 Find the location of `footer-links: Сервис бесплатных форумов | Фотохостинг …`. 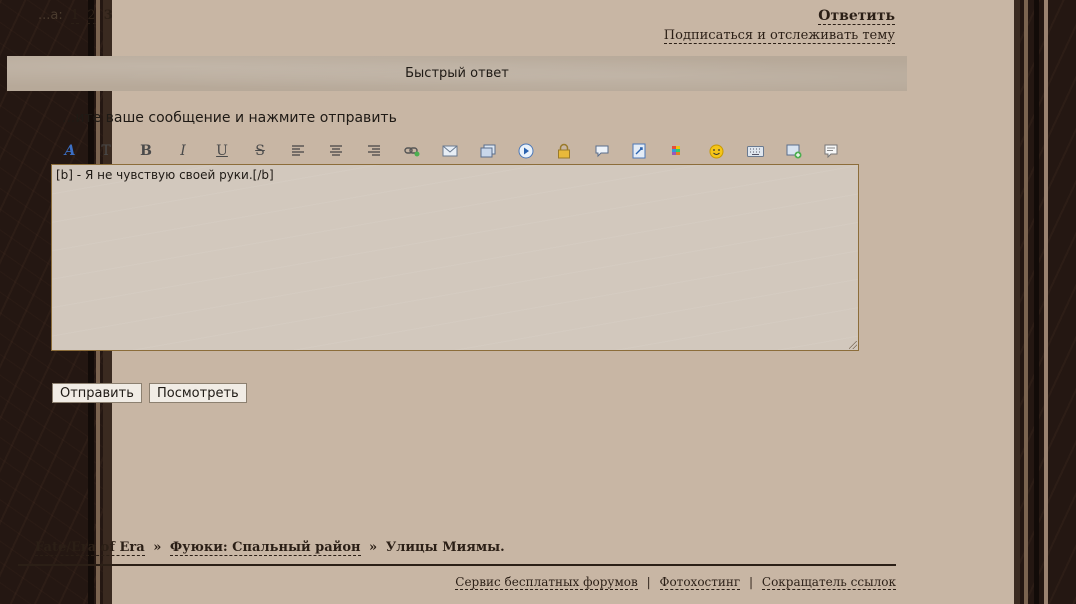

footer-links: Сервис бесплатных форумов | Фотохостинг … is located at coordinates (675, 582).